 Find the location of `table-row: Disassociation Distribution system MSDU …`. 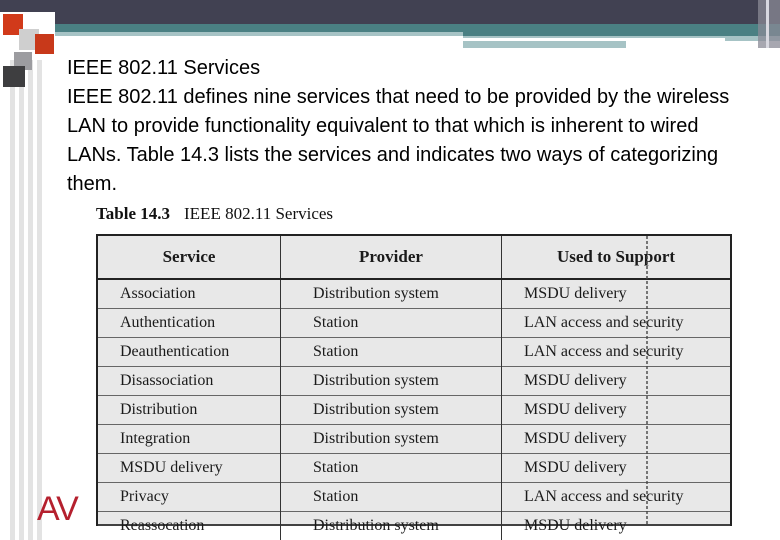

table-row: Disassociation Distribution system MSDU … is located at coordinates (414, 381).